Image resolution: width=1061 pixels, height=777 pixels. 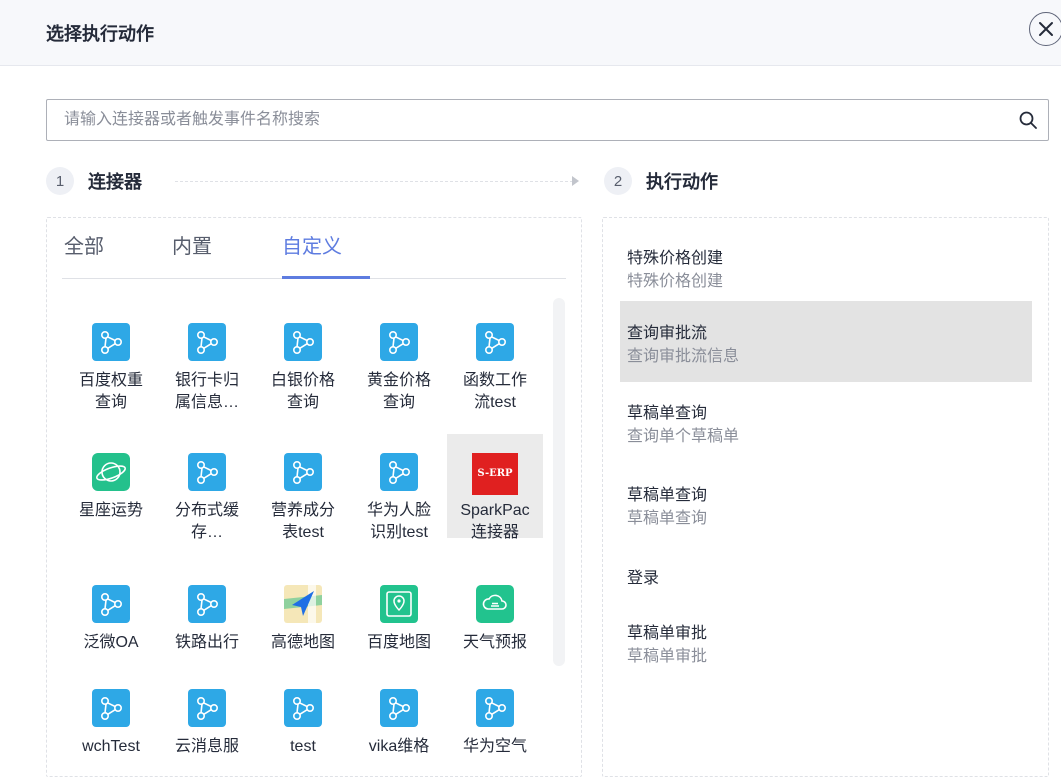 What do you see at coordinates (303, 746) in the screenshot?
I see `connector-name: test` at bounding box center [303, 746].